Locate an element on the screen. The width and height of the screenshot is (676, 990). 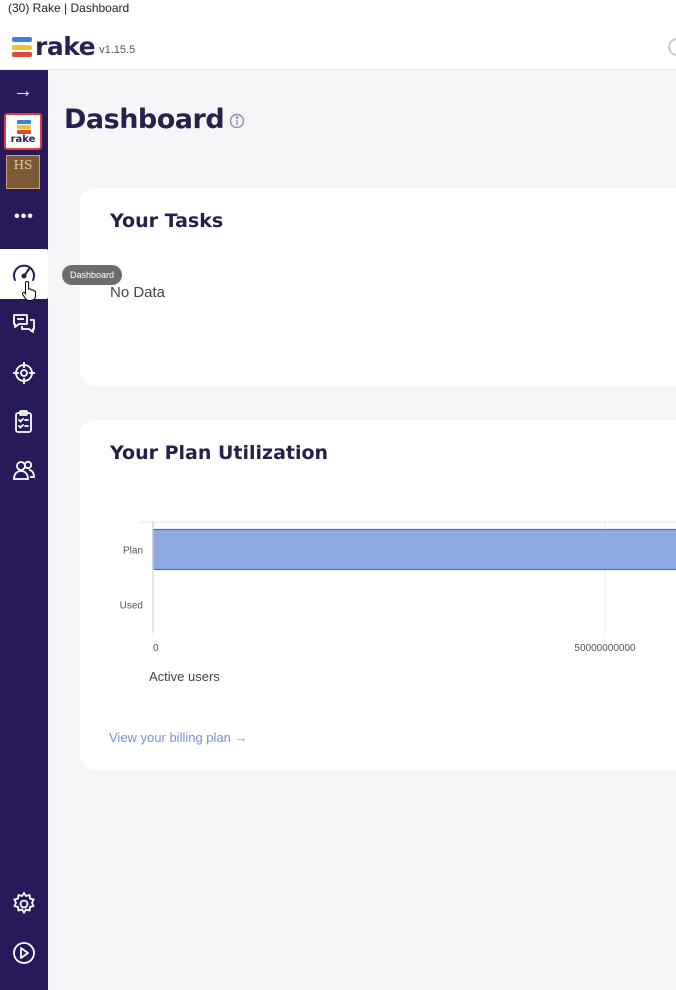
workspace-rake: rake is located at coordinates (23, 131).